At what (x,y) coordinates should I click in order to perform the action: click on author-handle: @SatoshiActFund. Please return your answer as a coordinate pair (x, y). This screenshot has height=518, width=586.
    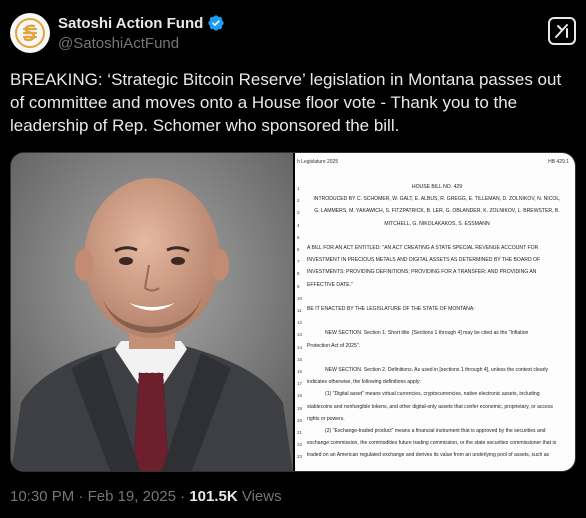
    Looking at the image, I should click on (141, 43).